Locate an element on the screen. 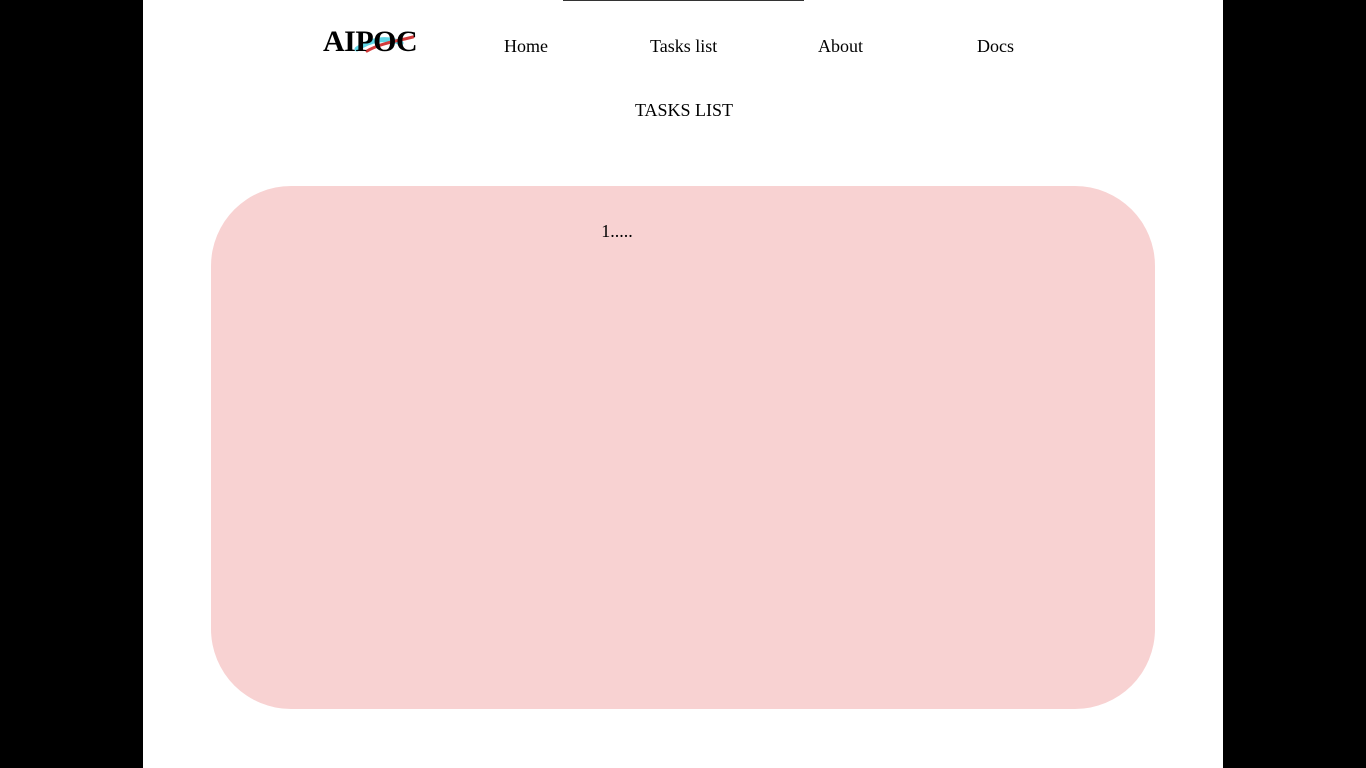 The image size is (1366, 768). nav-link-about: About is located at coordinates (840, 46).